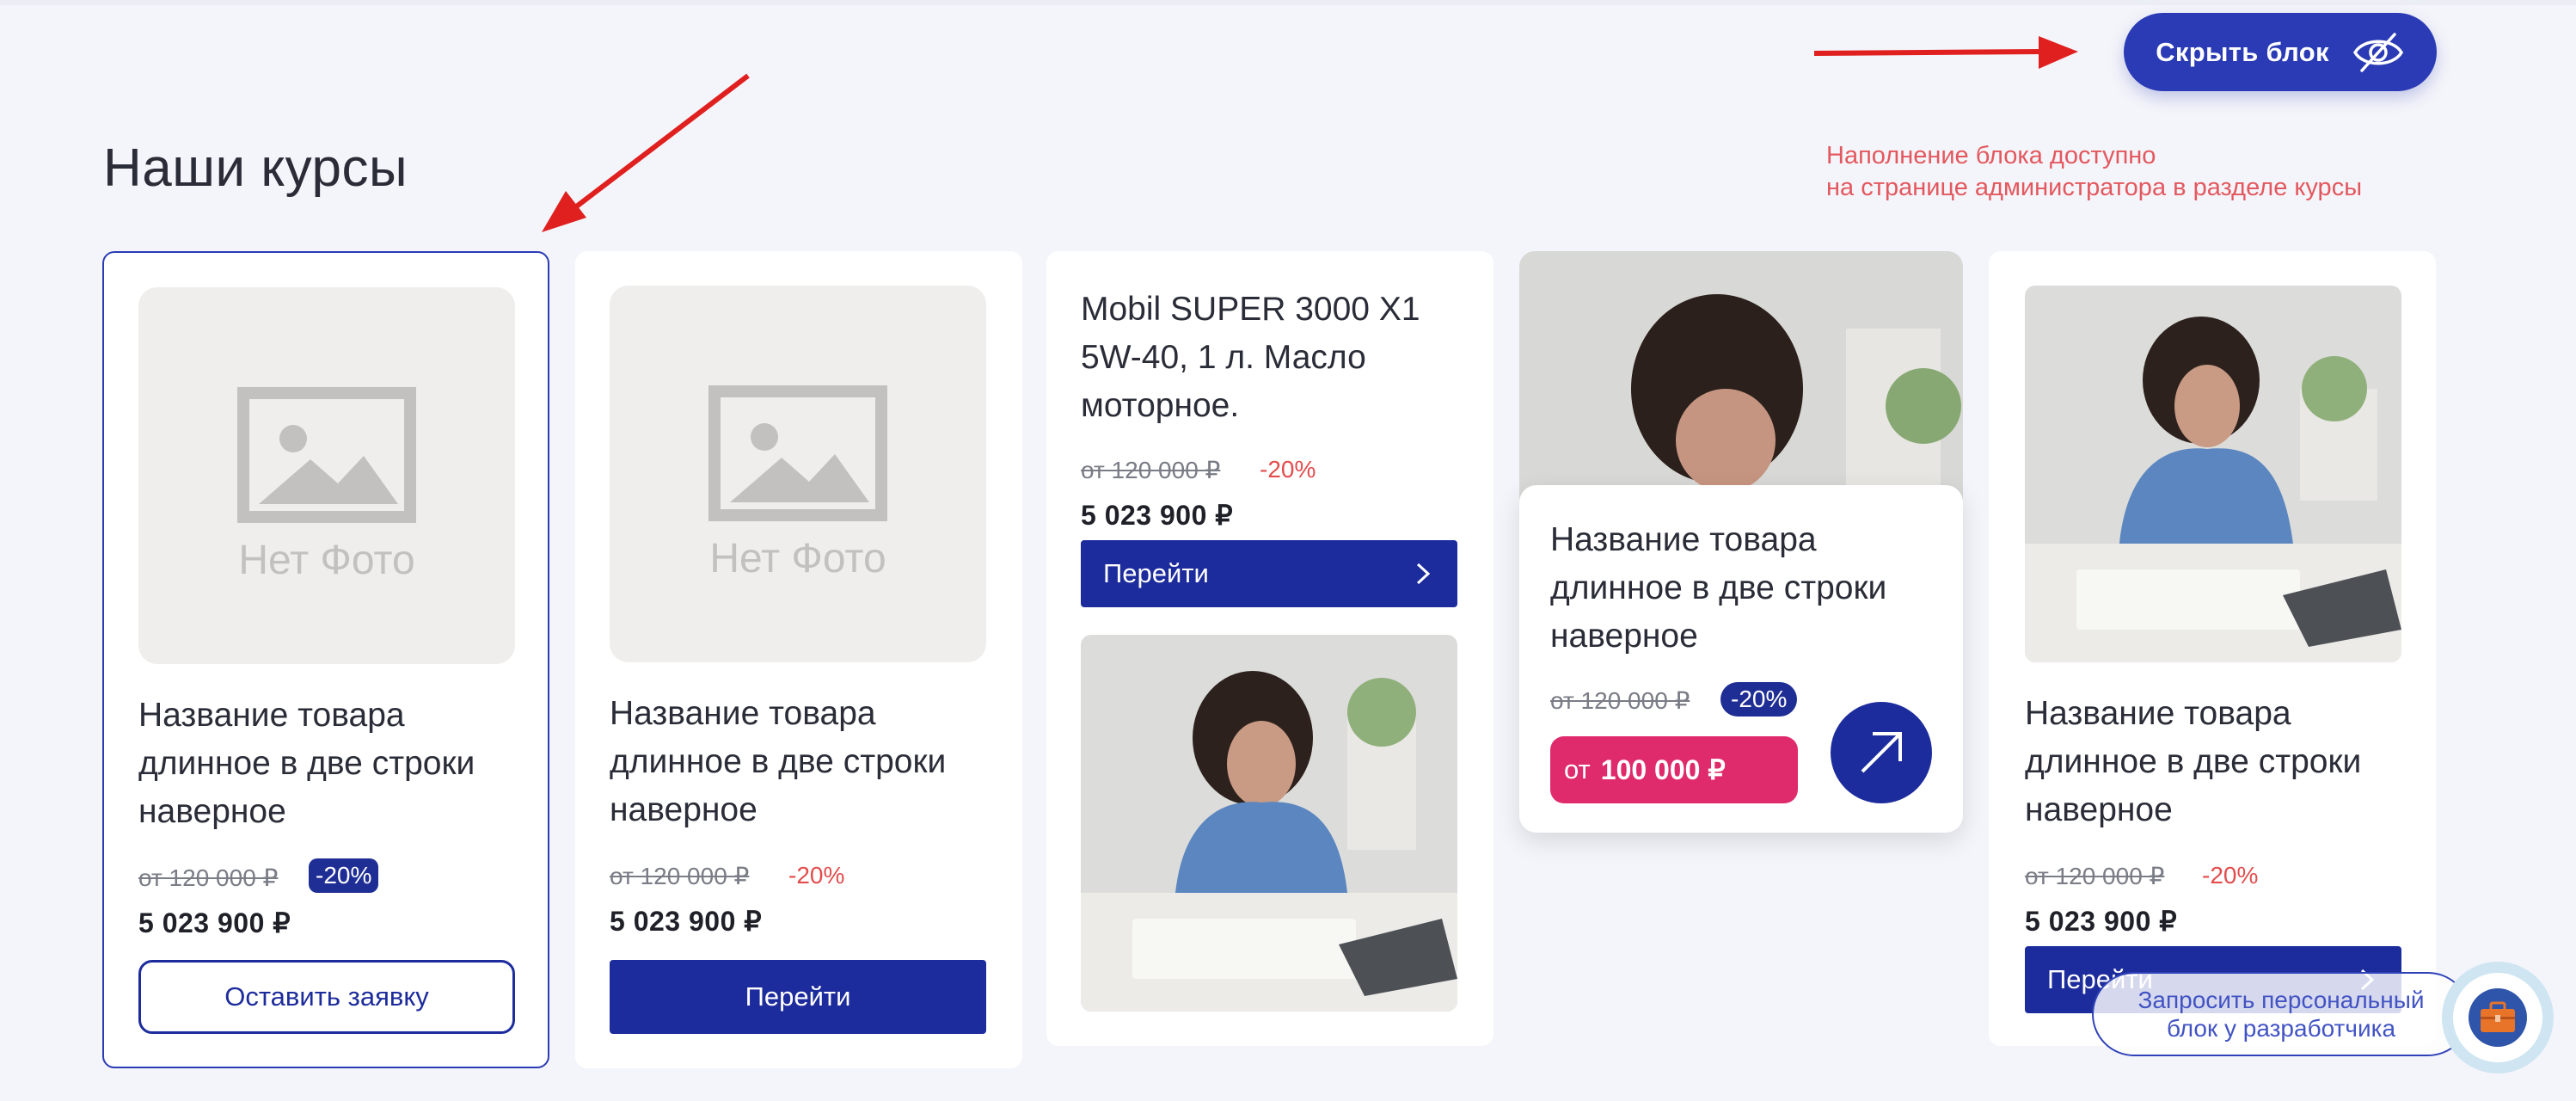 This screenshot has height=1101, width=2576. Describe the element at coordinates (326, 997) in the screenshot. I see `leave-request-button: Оставить заявку` at that location.